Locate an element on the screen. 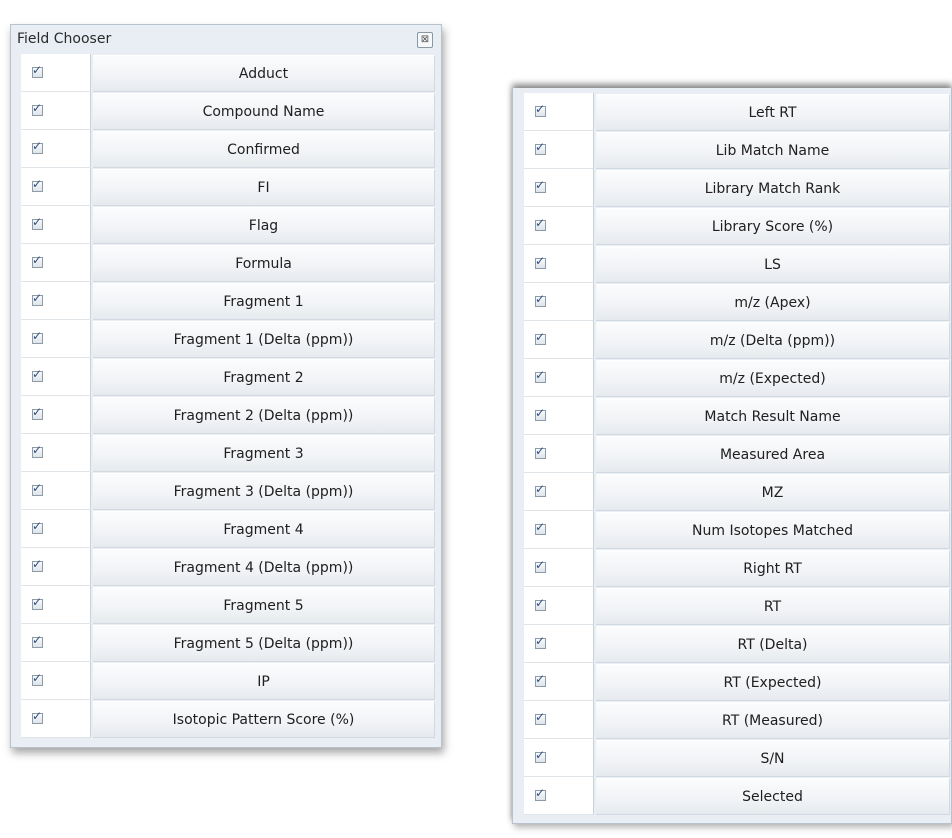  field-label: Selected is located at coordinates (773, 796).